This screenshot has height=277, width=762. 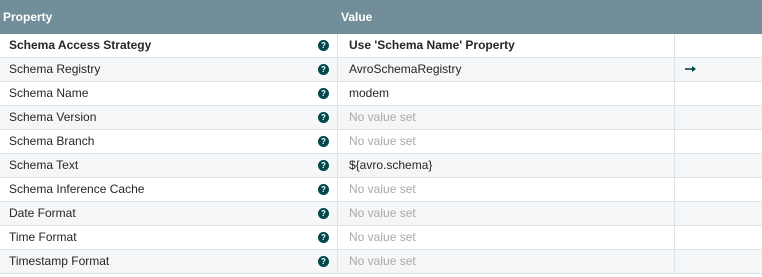 What do you see at coordinates (43, 237) in the screenshot?
I see `property-name: Time Format` at bounding box center [43, 237].